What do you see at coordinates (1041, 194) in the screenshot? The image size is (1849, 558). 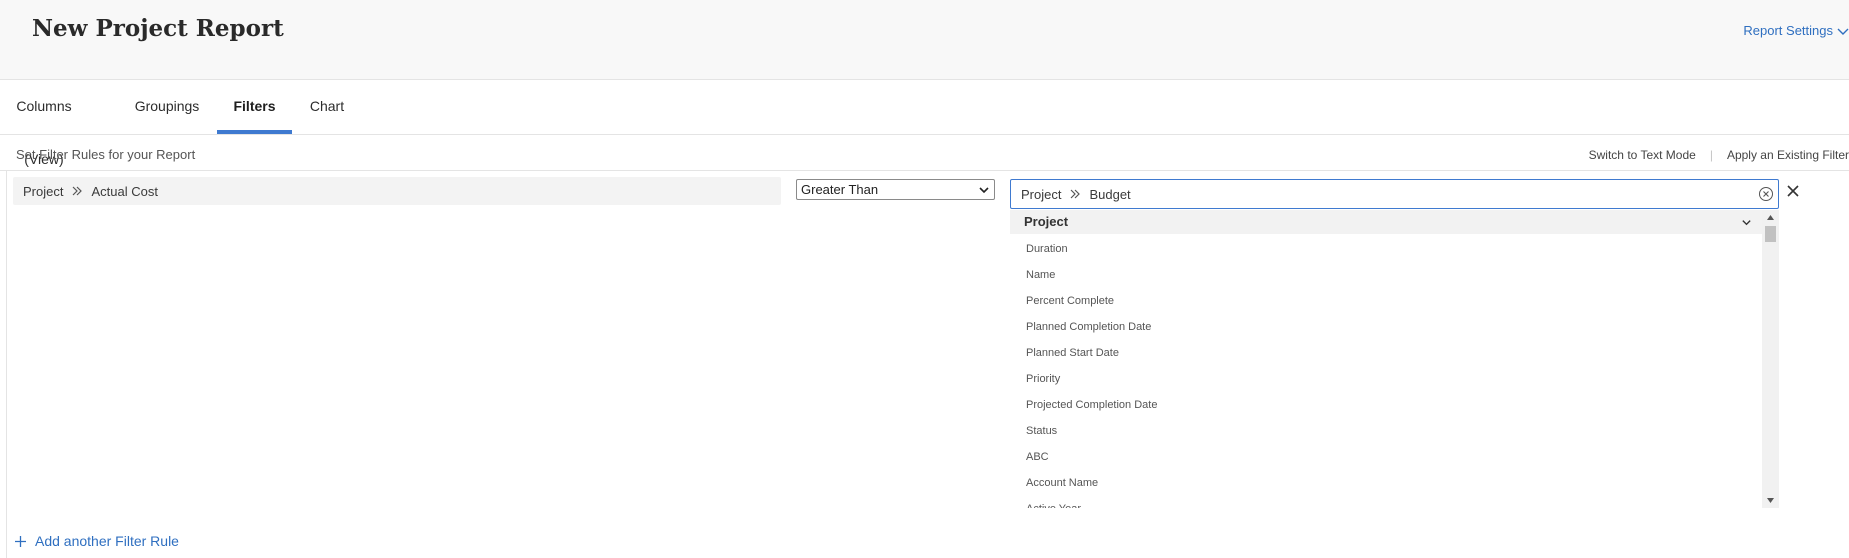 I see `value-object-label: Project` at bounding box center [1041, 194].